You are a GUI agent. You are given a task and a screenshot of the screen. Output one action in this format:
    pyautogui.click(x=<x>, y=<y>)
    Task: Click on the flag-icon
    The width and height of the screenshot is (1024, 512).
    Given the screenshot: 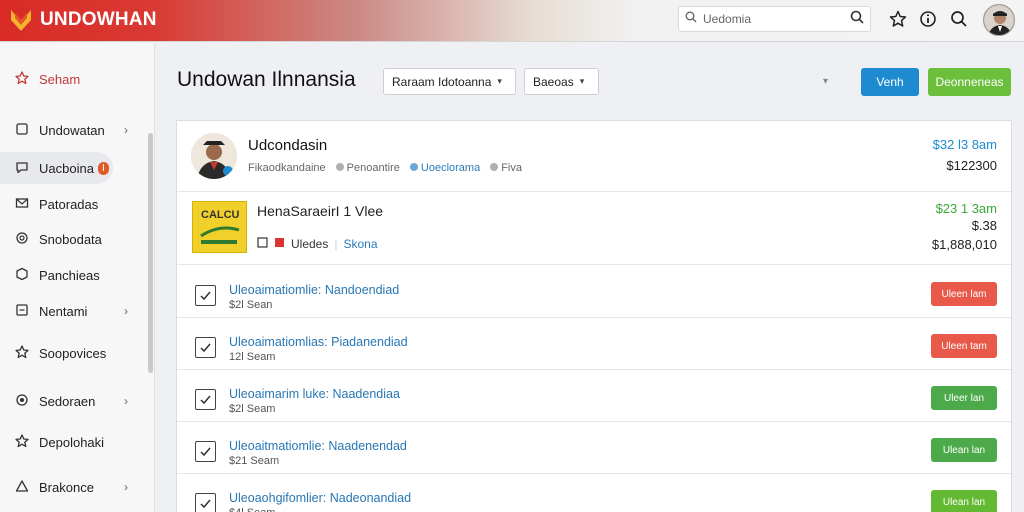 What is the action you would take?
    pyautogui.click(x=279, y=244)
    